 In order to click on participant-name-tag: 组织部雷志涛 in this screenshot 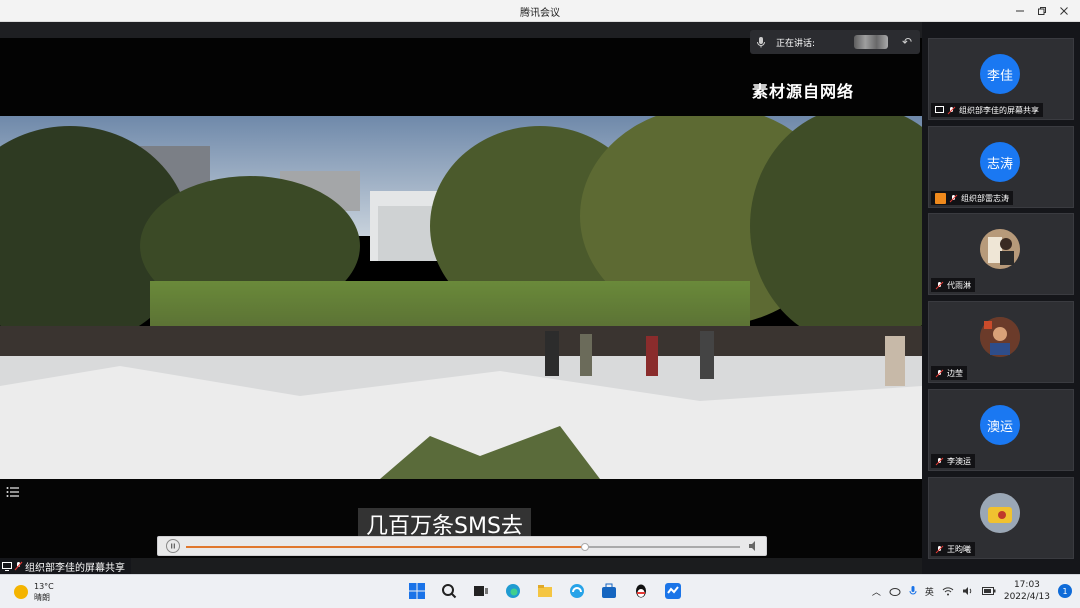, I will do `click(972, 198)`.